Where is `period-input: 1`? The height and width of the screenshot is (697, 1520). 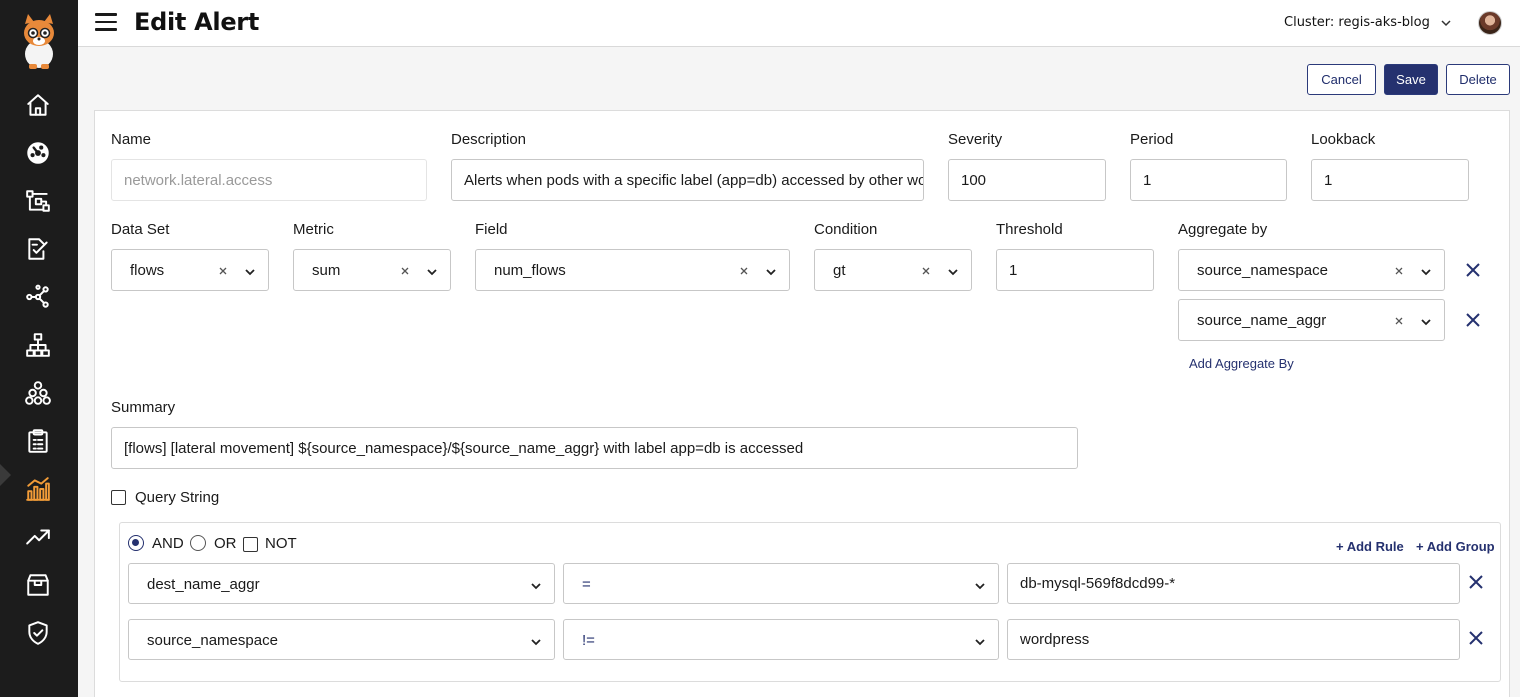
period-input: 1 is located at coordinates (1208, 180).